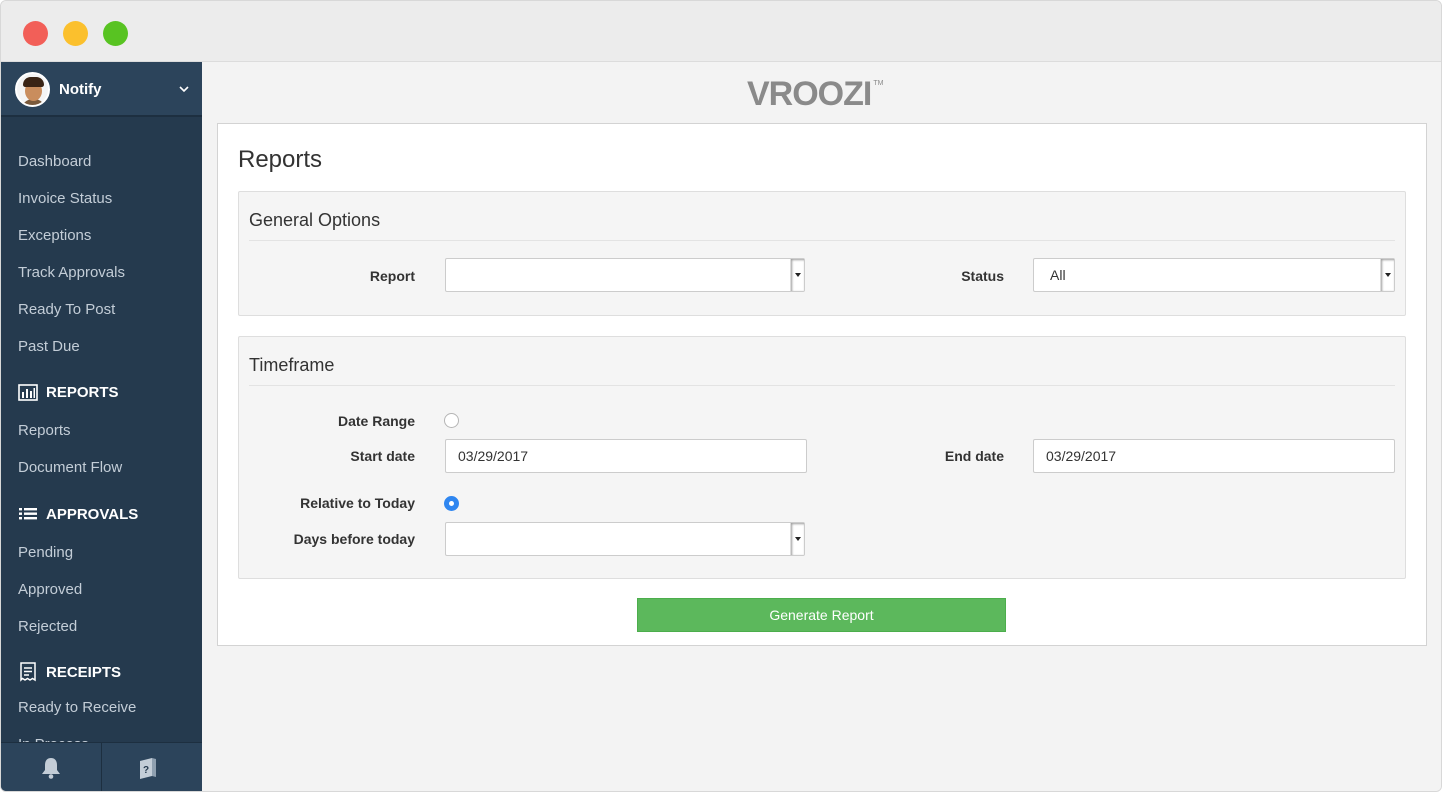  Describe the element at coordinates (357, 503) in the screenshot. I see `relative-to-today-label: Relative to Today` at that location.